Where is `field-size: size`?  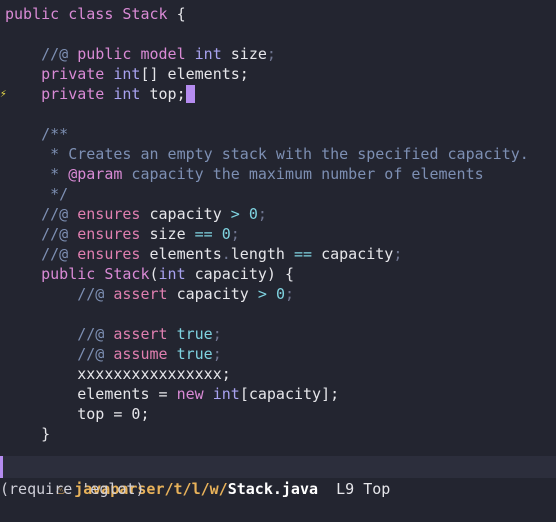 field-size: size is located at coordinates (248, 54).